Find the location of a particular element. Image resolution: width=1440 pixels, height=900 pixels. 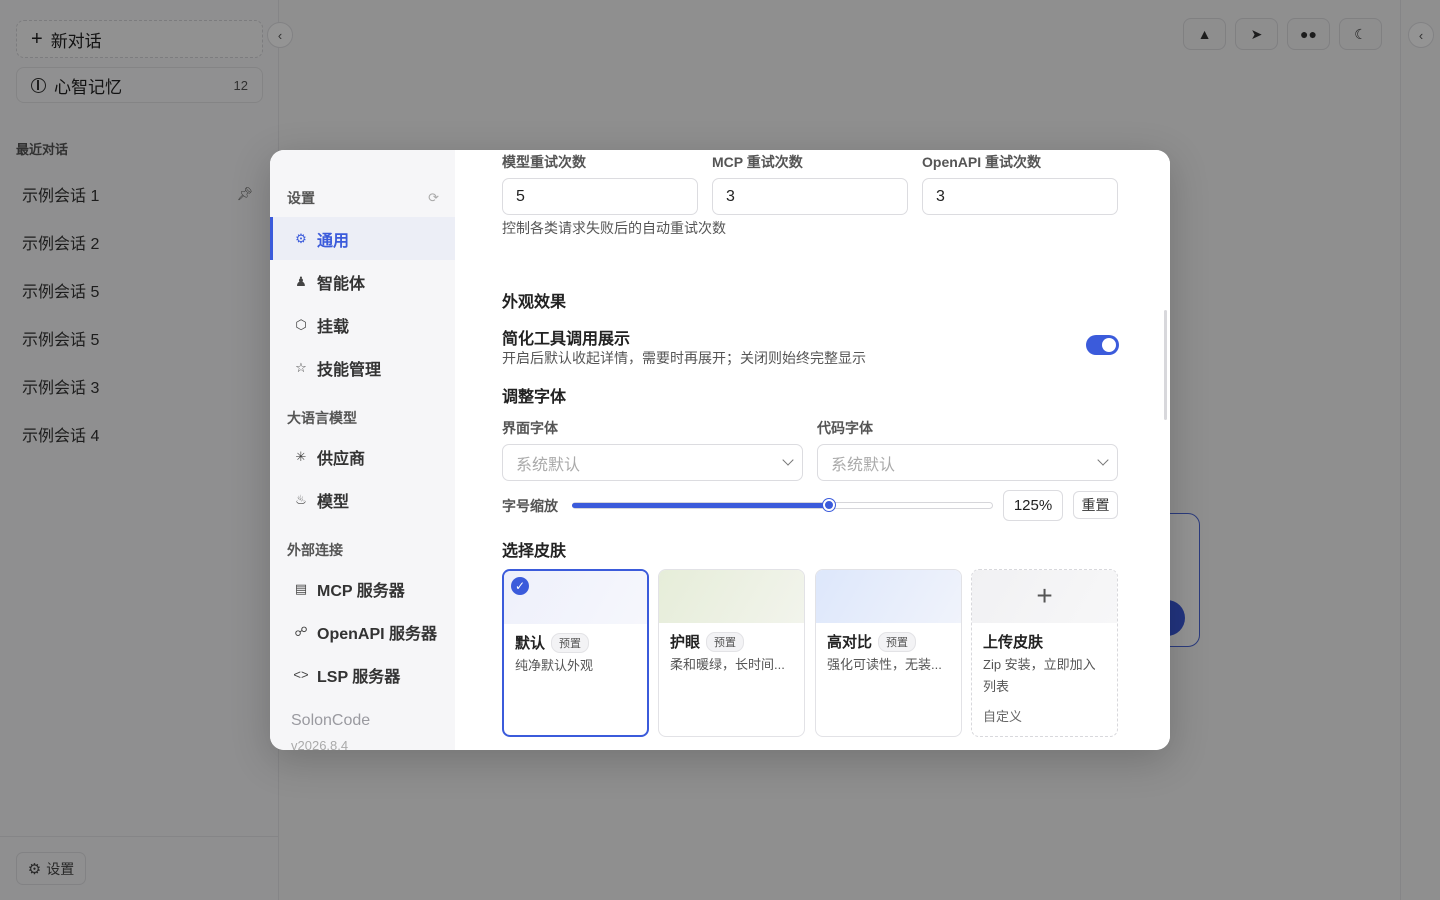

nav-item-lsp: <> LSP 服务器 is located at coordinates (362, 674).